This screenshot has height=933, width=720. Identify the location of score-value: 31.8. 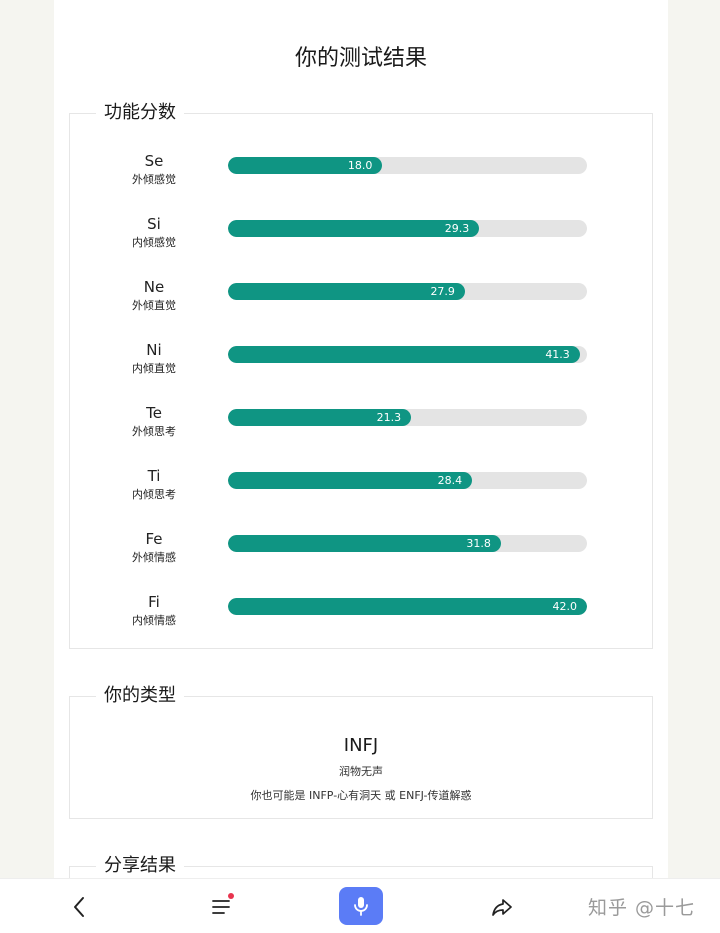
(478, 543).